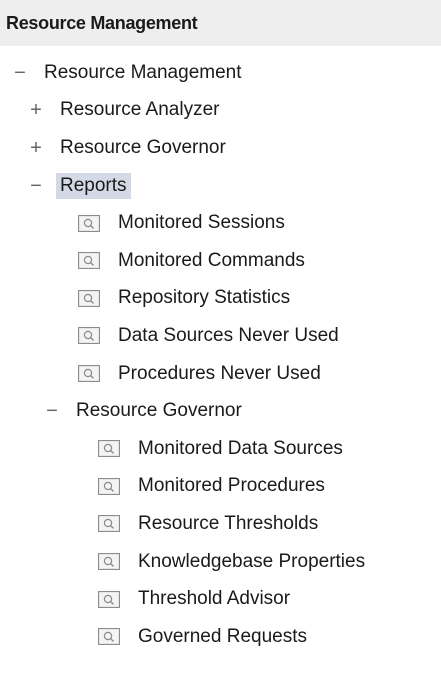 This screenshot has height=674, width=441. I want to click on tree-leaf-label: Monitored Sessions, so click(201, 223).